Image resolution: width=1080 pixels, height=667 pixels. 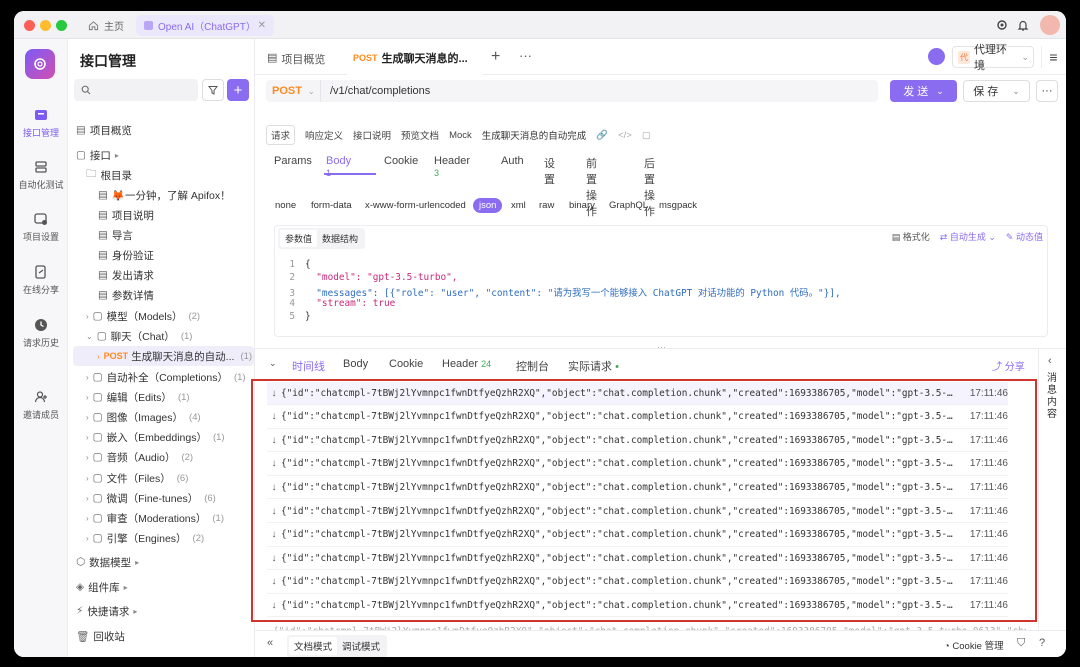 What do you see at coordinates (582, 205) in the screenshot?
I see `body-type-binary: binary` at bounding box center [582, 205].